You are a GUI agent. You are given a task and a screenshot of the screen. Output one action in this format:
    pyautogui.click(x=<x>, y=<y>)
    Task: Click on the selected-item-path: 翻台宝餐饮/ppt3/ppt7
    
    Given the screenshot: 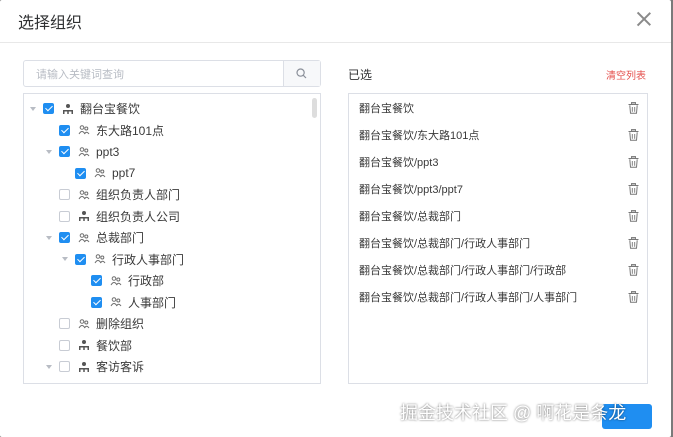 What is the action you would take?
    pyautogui.click(x=411, y=190)
    